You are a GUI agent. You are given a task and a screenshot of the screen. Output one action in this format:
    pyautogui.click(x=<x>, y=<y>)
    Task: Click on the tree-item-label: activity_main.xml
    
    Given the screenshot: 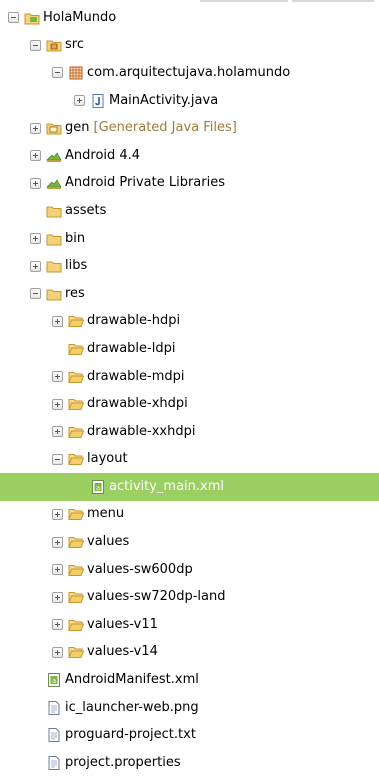 What is the action you would take?
    pyautogui.click(x=167, y=486)
    